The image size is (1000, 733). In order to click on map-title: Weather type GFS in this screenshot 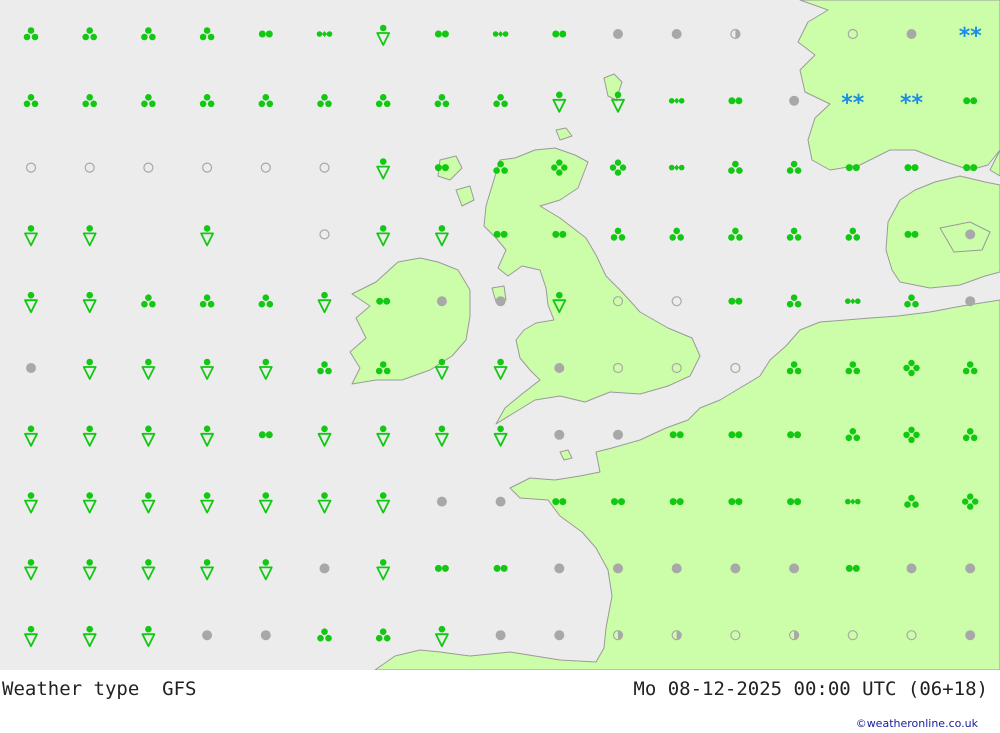, I will do `click(99, 689)`.